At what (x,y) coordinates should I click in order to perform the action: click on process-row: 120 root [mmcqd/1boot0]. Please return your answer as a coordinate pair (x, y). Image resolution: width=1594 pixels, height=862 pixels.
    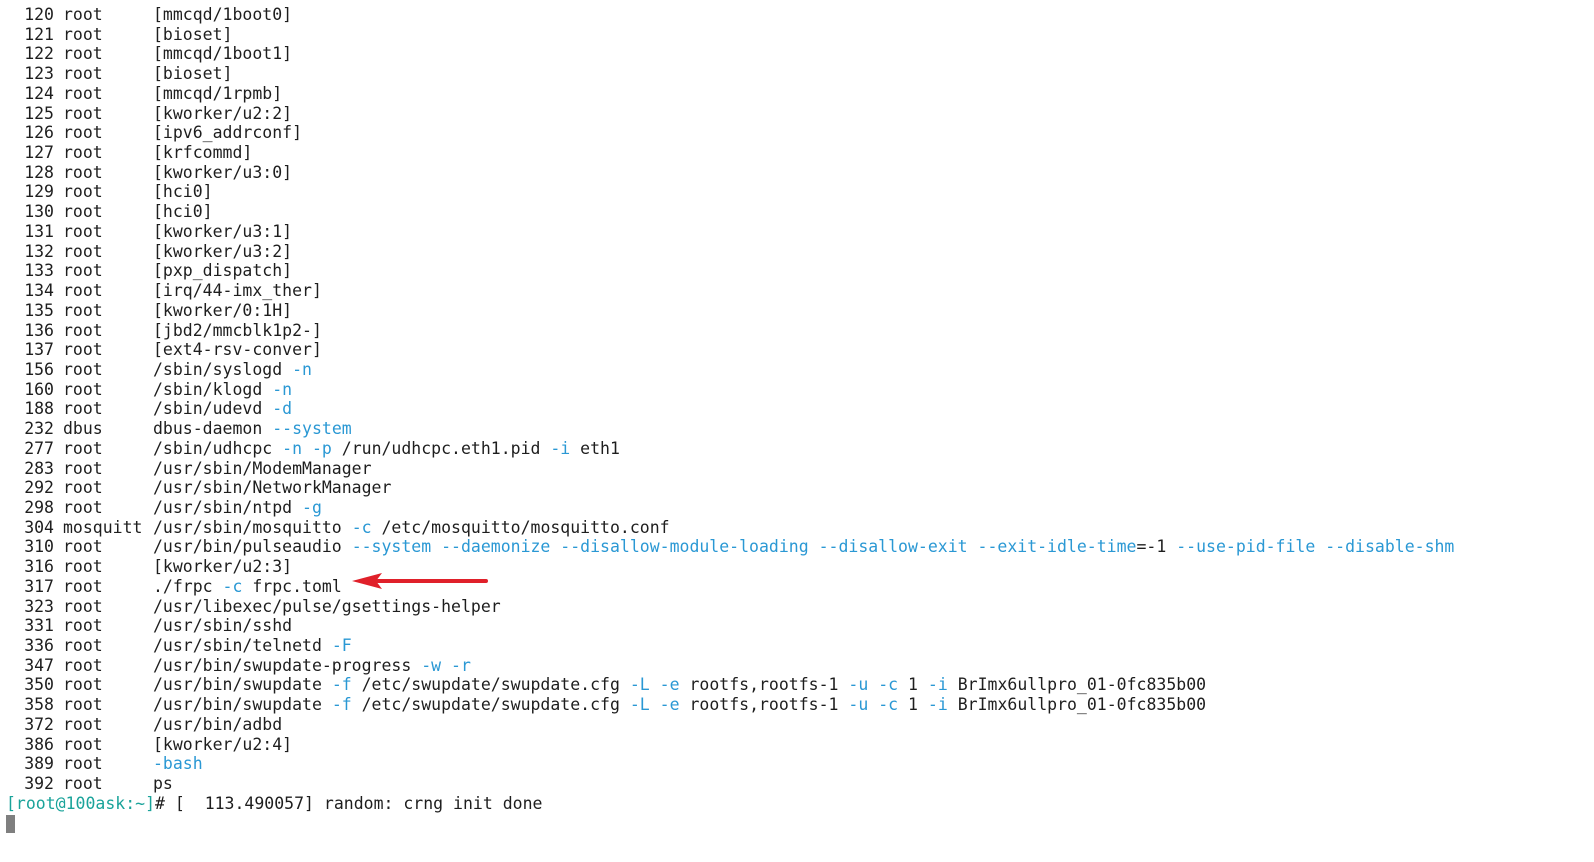
    Looking at the image, I should click on (796, 15).